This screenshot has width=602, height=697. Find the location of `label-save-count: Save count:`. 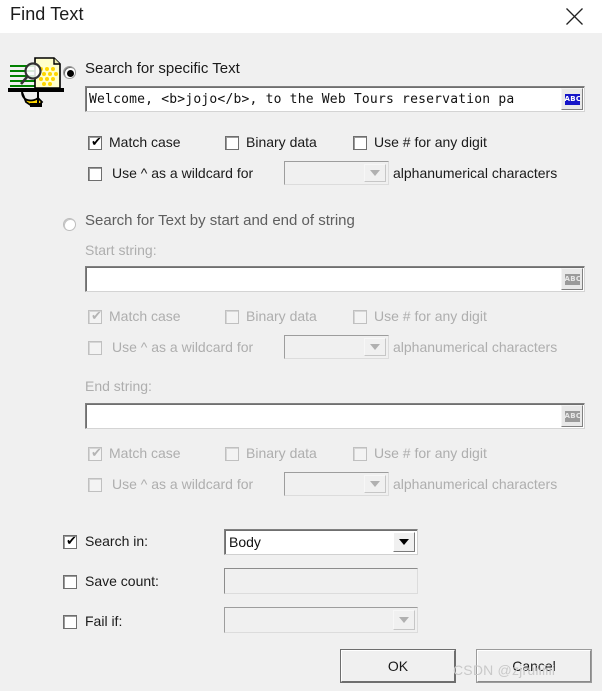

label-save-count: Save count: is located at coordinates (122, 581).